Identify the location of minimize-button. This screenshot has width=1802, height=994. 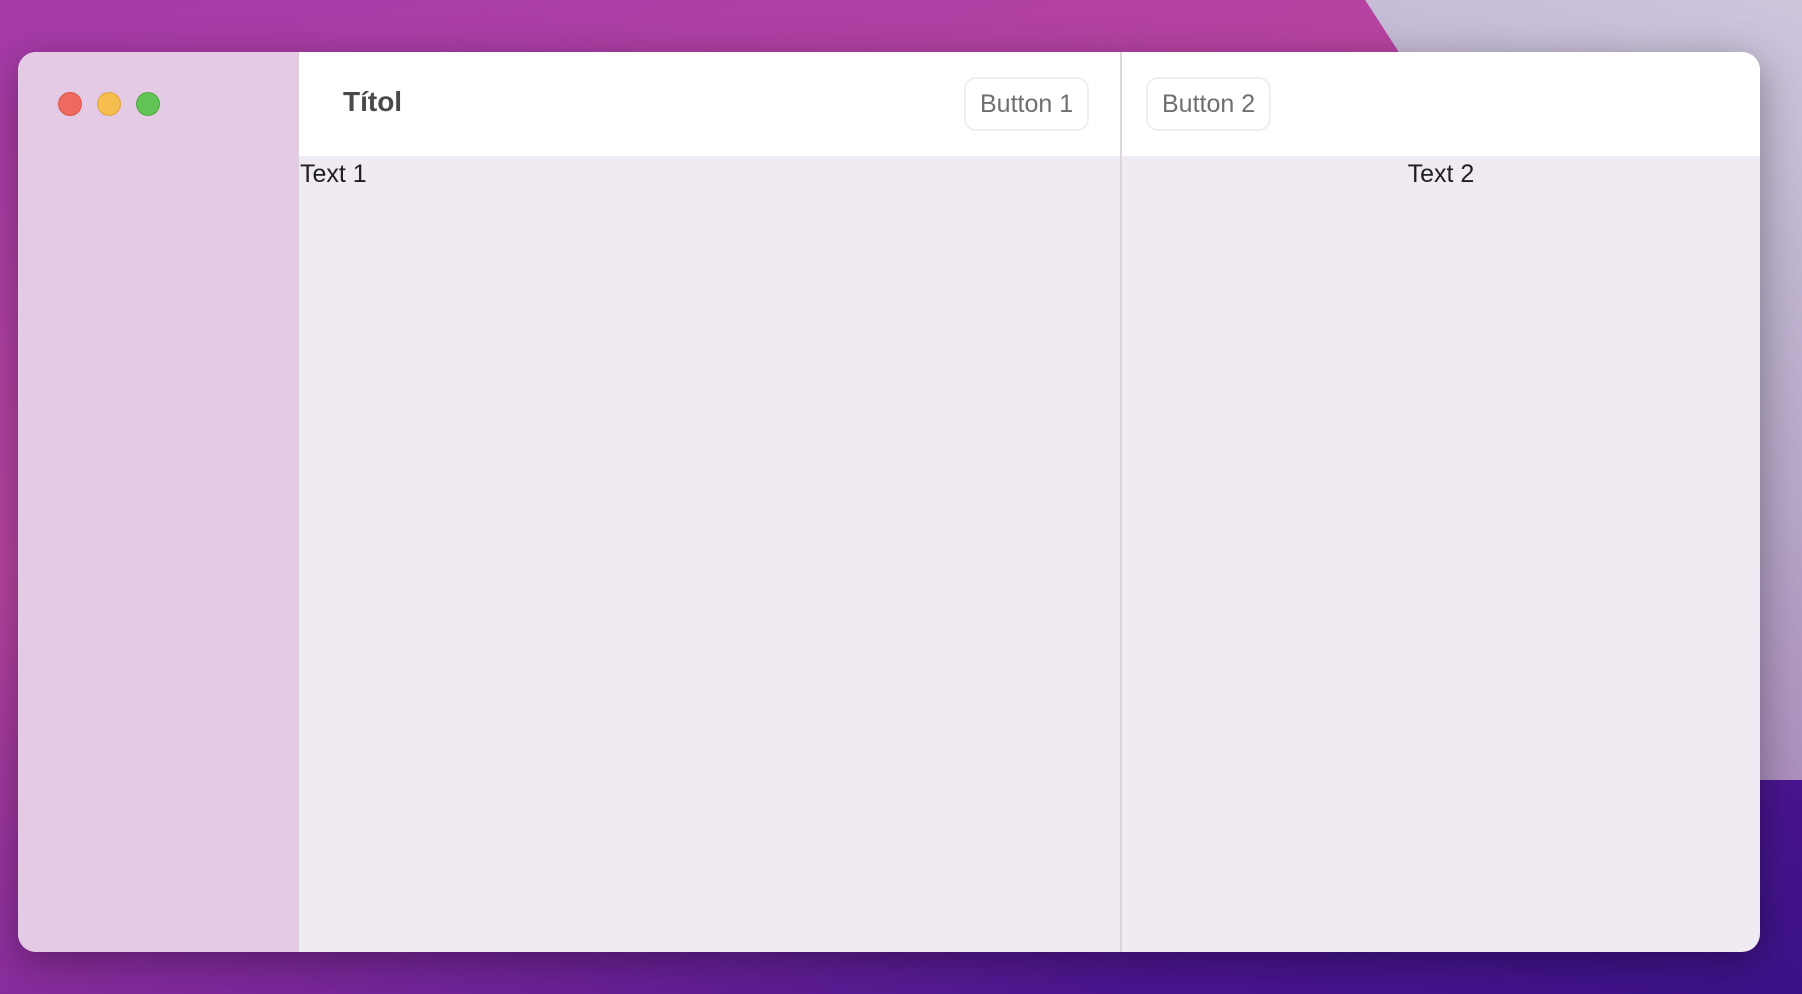
(109, 104).